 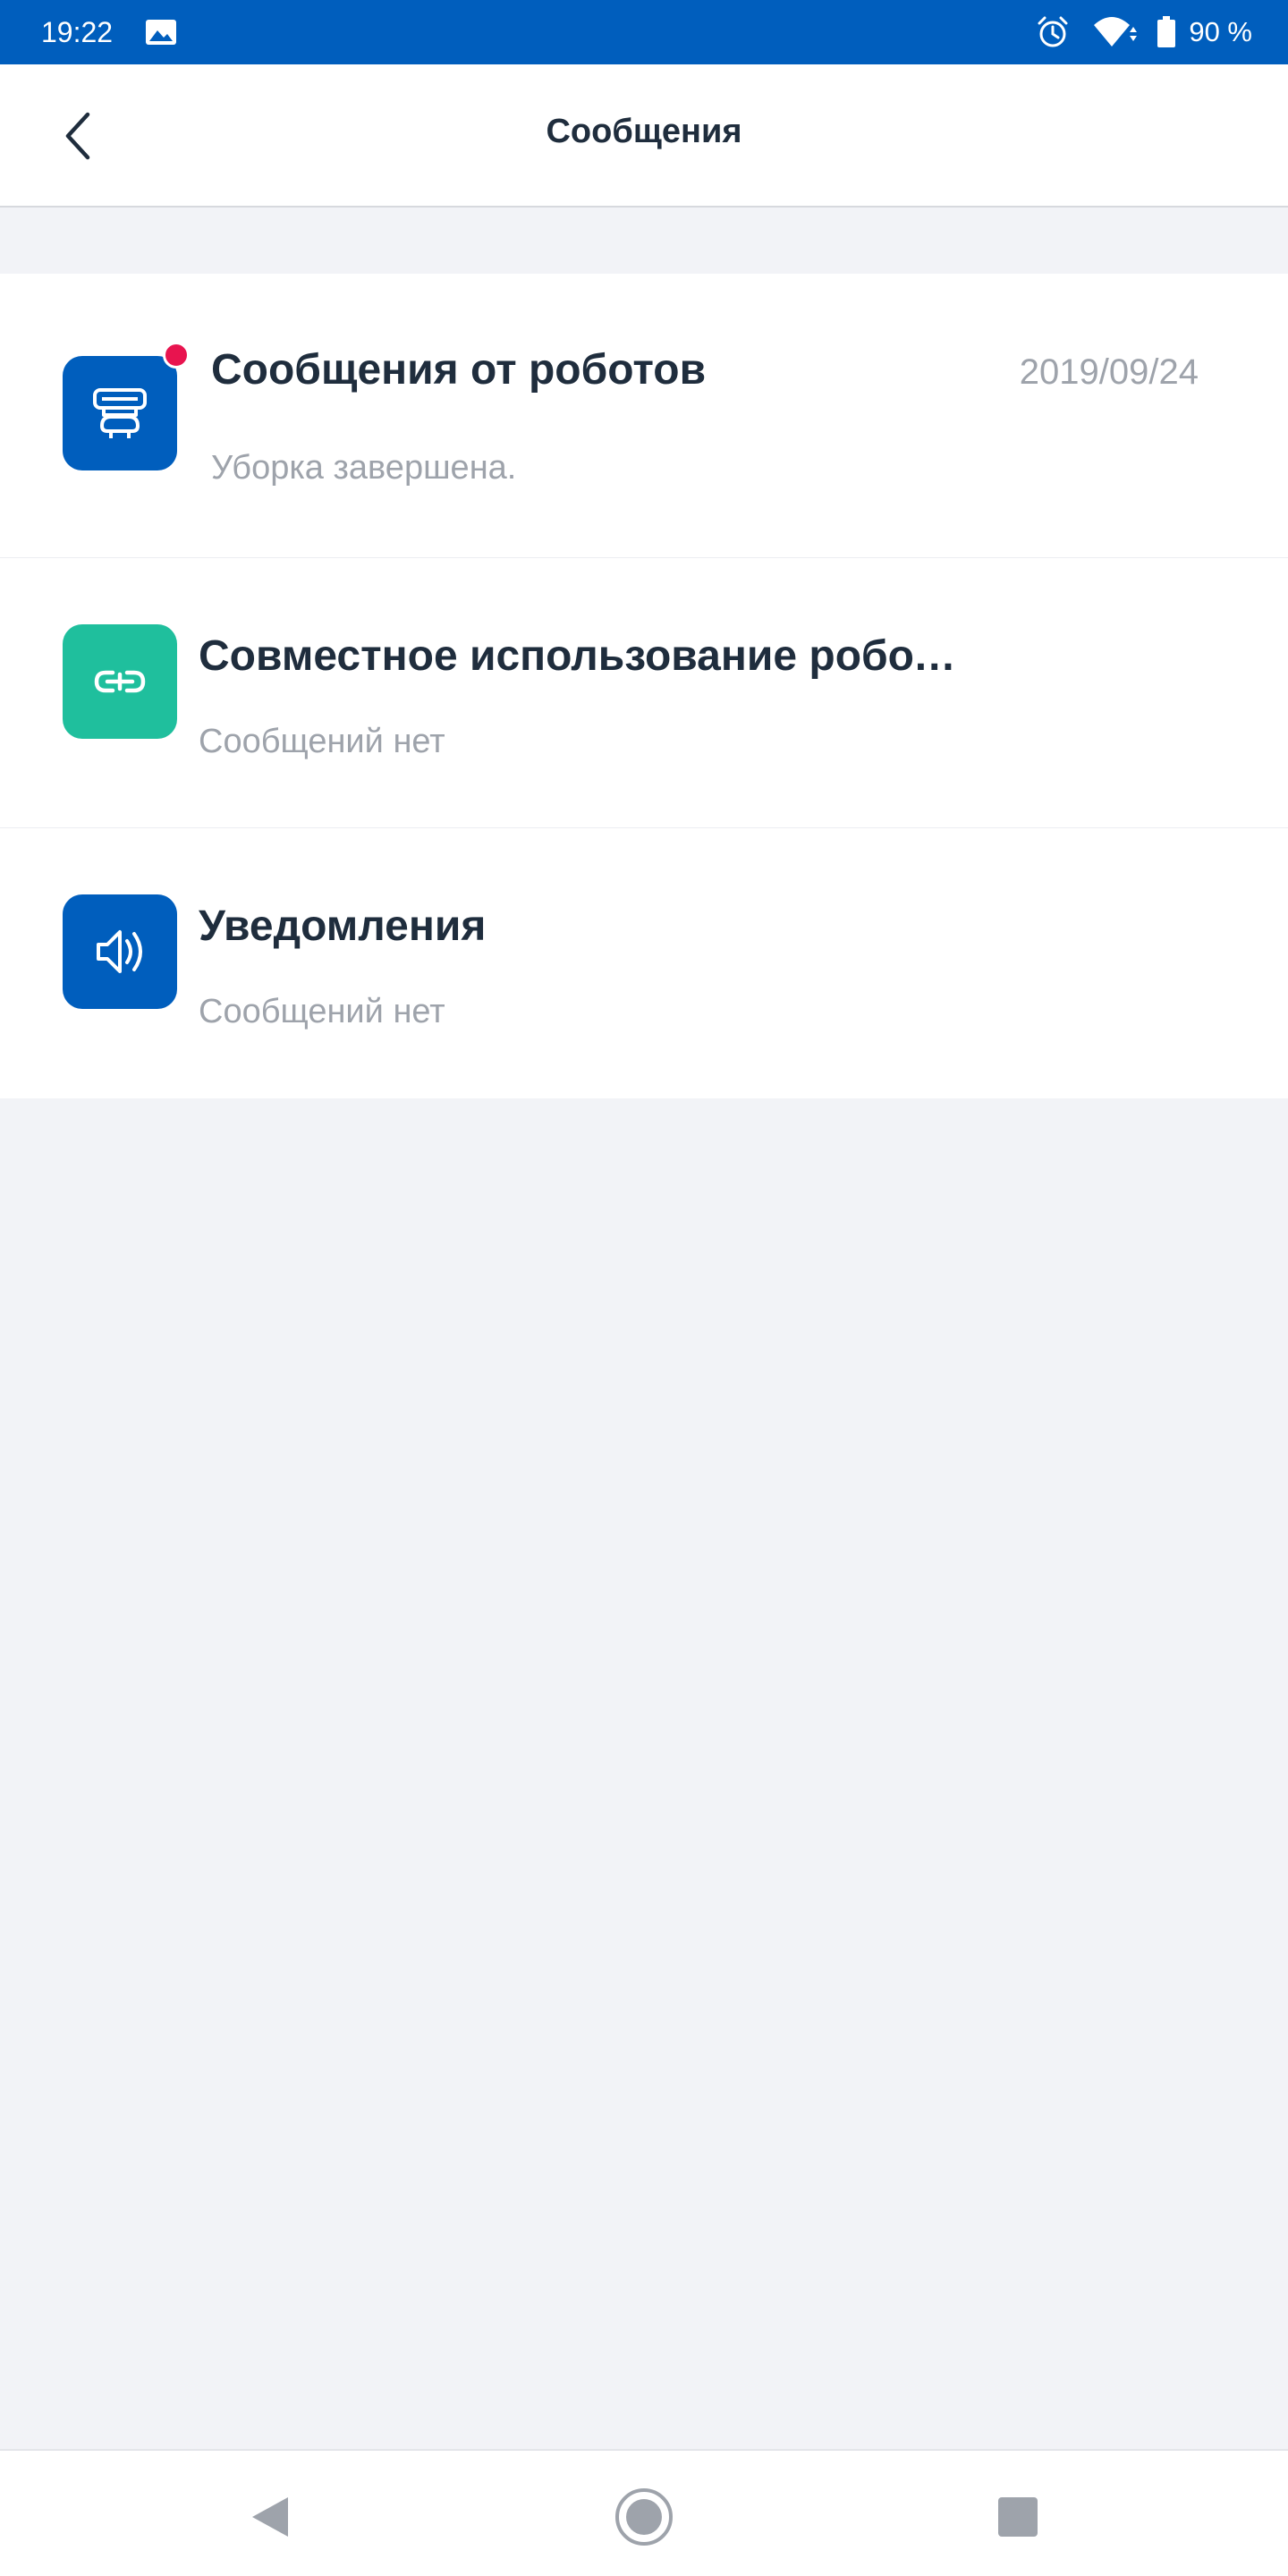 I want to click on system-nav-bar, so click(x=644, y=2512).